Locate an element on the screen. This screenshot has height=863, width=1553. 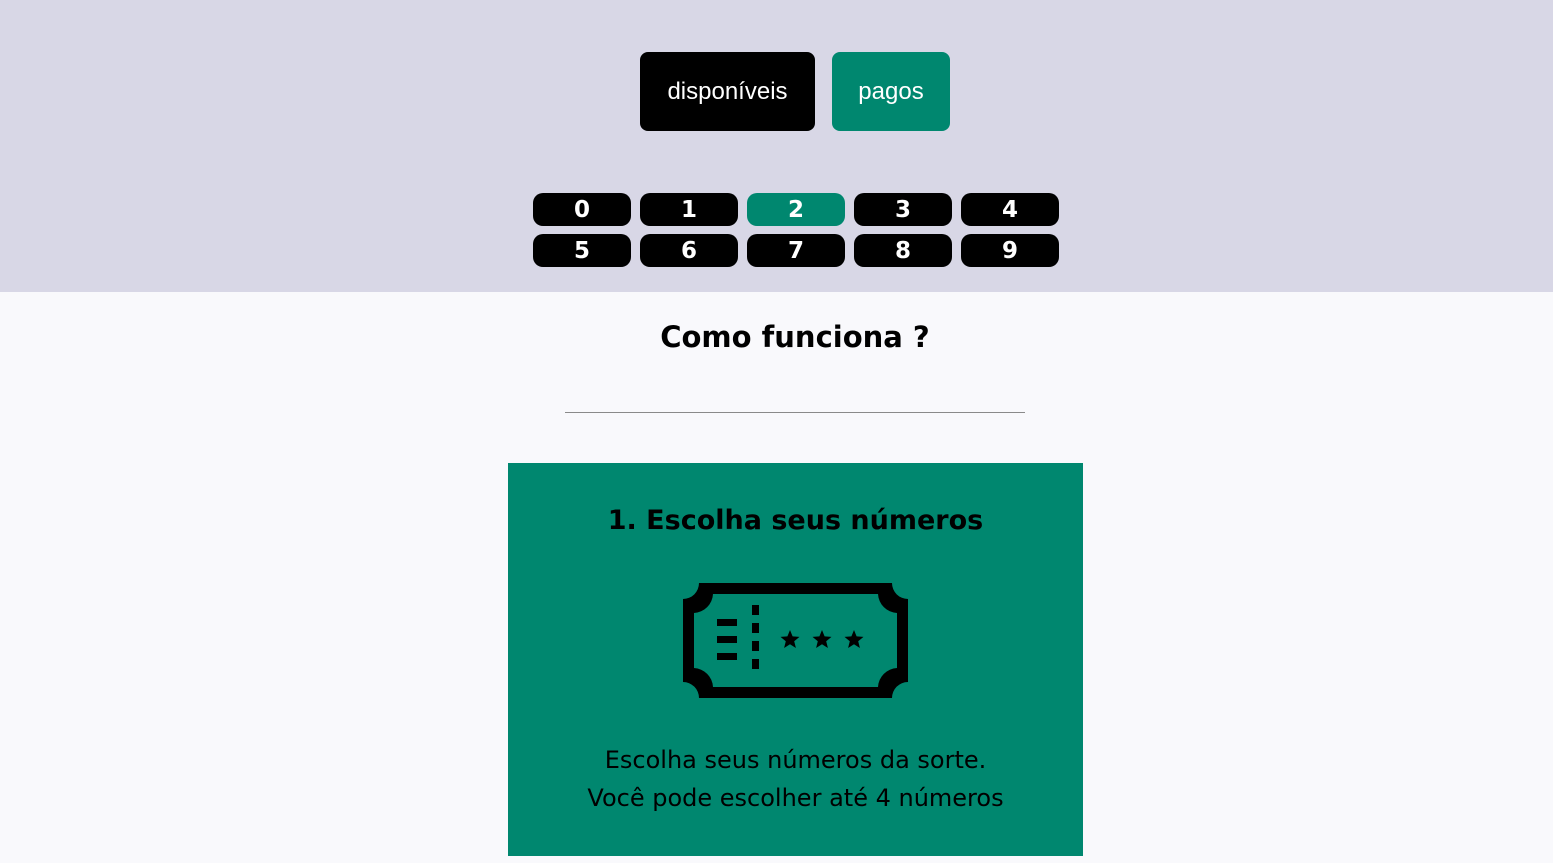
filter-buttons: disponíveis pagos is located at coordinates (795, 91).